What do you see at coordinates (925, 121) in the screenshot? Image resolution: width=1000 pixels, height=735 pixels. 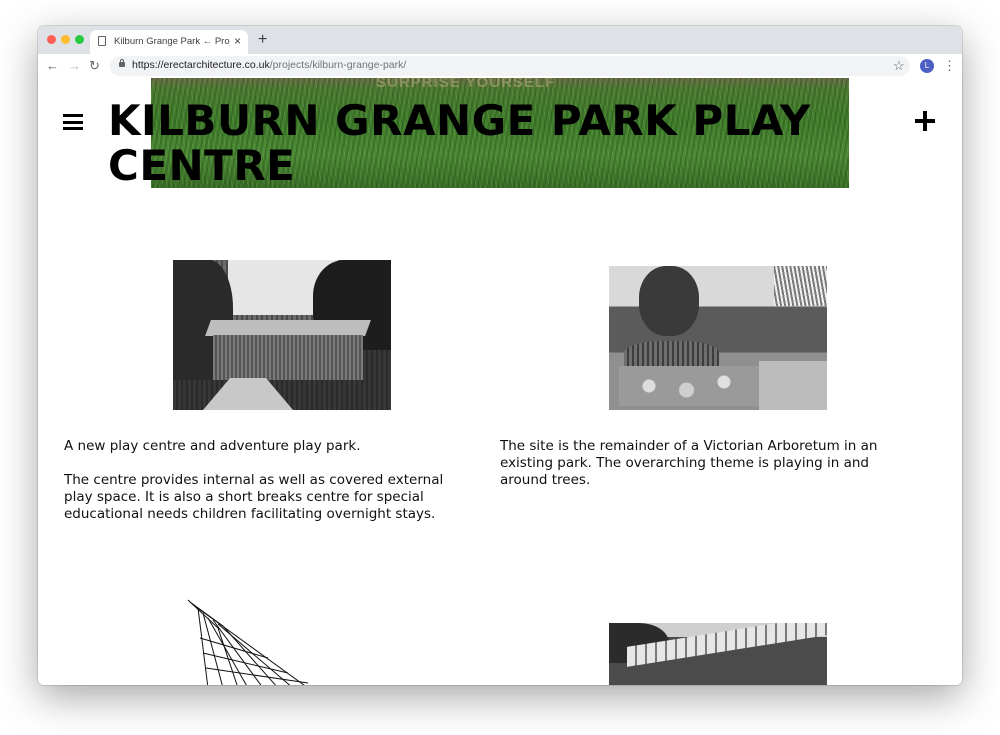 I see `plus-icon` at bounding box center [925, 121].